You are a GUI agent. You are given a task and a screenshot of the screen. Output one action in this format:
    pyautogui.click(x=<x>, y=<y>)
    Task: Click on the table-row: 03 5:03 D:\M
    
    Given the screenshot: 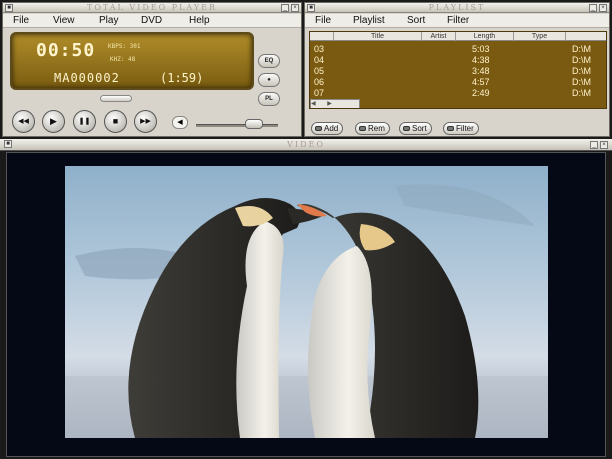 What is the action you would take?
    pyautogui.click(x=458, y=49)
    